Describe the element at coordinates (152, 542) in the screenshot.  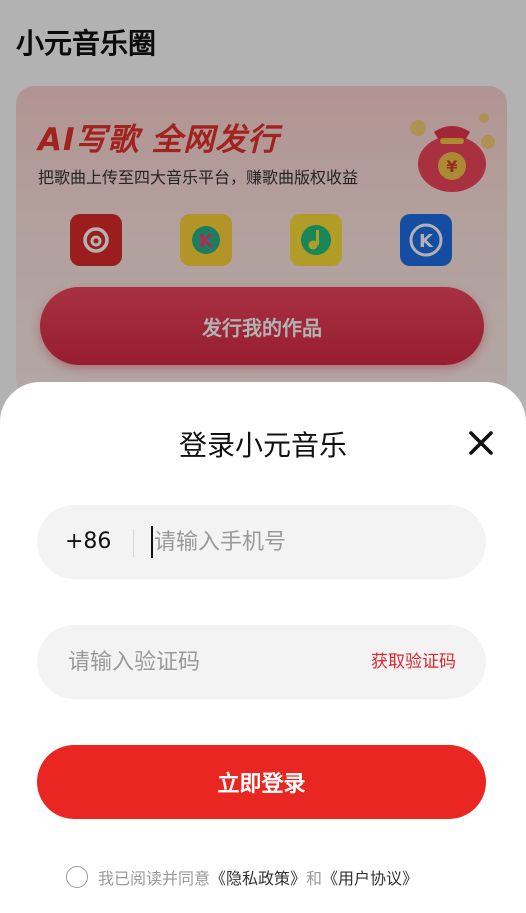
I see `text-caret` at that location.